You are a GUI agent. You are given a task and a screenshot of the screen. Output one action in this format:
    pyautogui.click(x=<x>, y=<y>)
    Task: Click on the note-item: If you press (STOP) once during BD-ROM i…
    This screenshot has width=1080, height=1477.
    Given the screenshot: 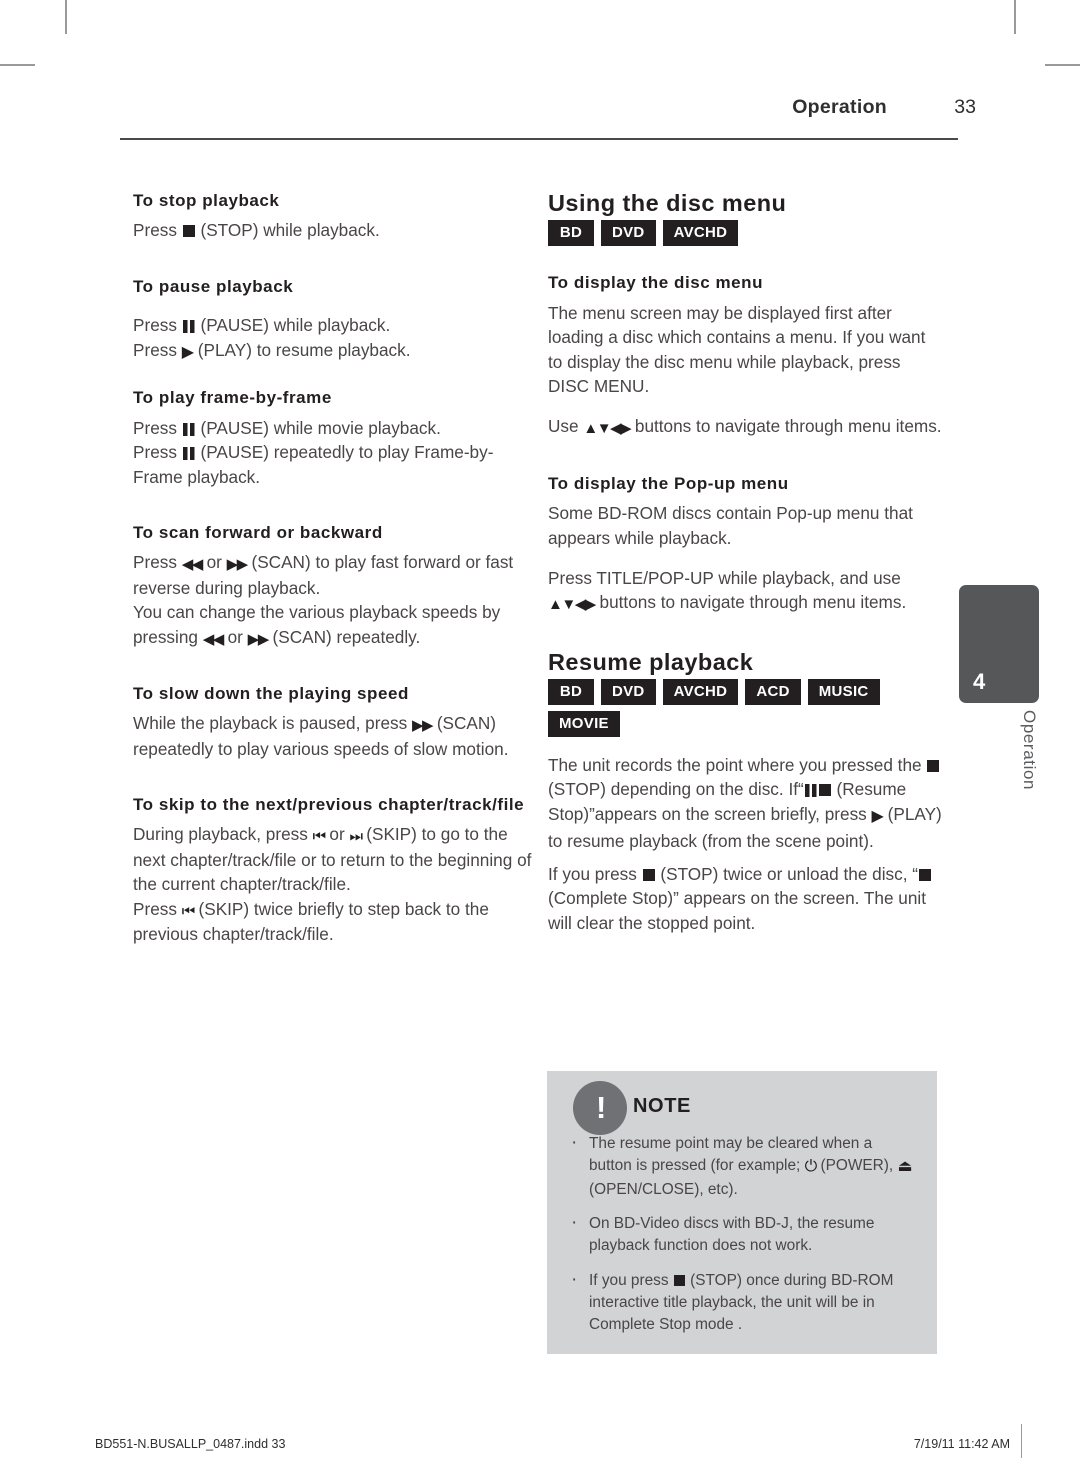 What is the action you would take?
    pyautogui.click(x=742, y=1301)
    